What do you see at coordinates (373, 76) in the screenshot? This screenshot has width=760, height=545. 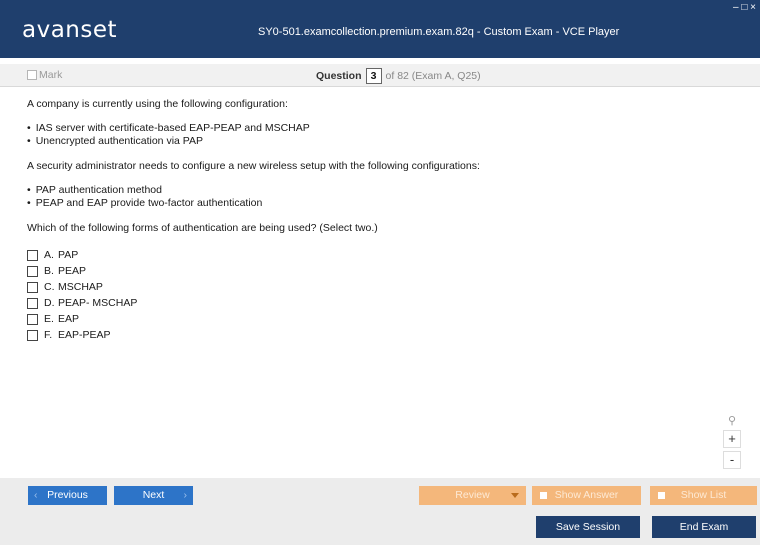 I see `question-number-input: 3` at bounding box center [373, 76].